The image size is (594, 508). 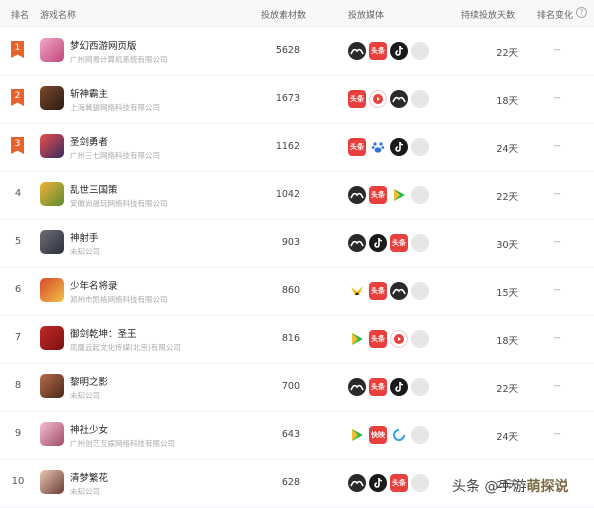 I want to click on table-row: 4 乱世三国策 安徽尚晟玩网络科技有限公司 1042 头条 22天 --, so click(x=297, y=196).